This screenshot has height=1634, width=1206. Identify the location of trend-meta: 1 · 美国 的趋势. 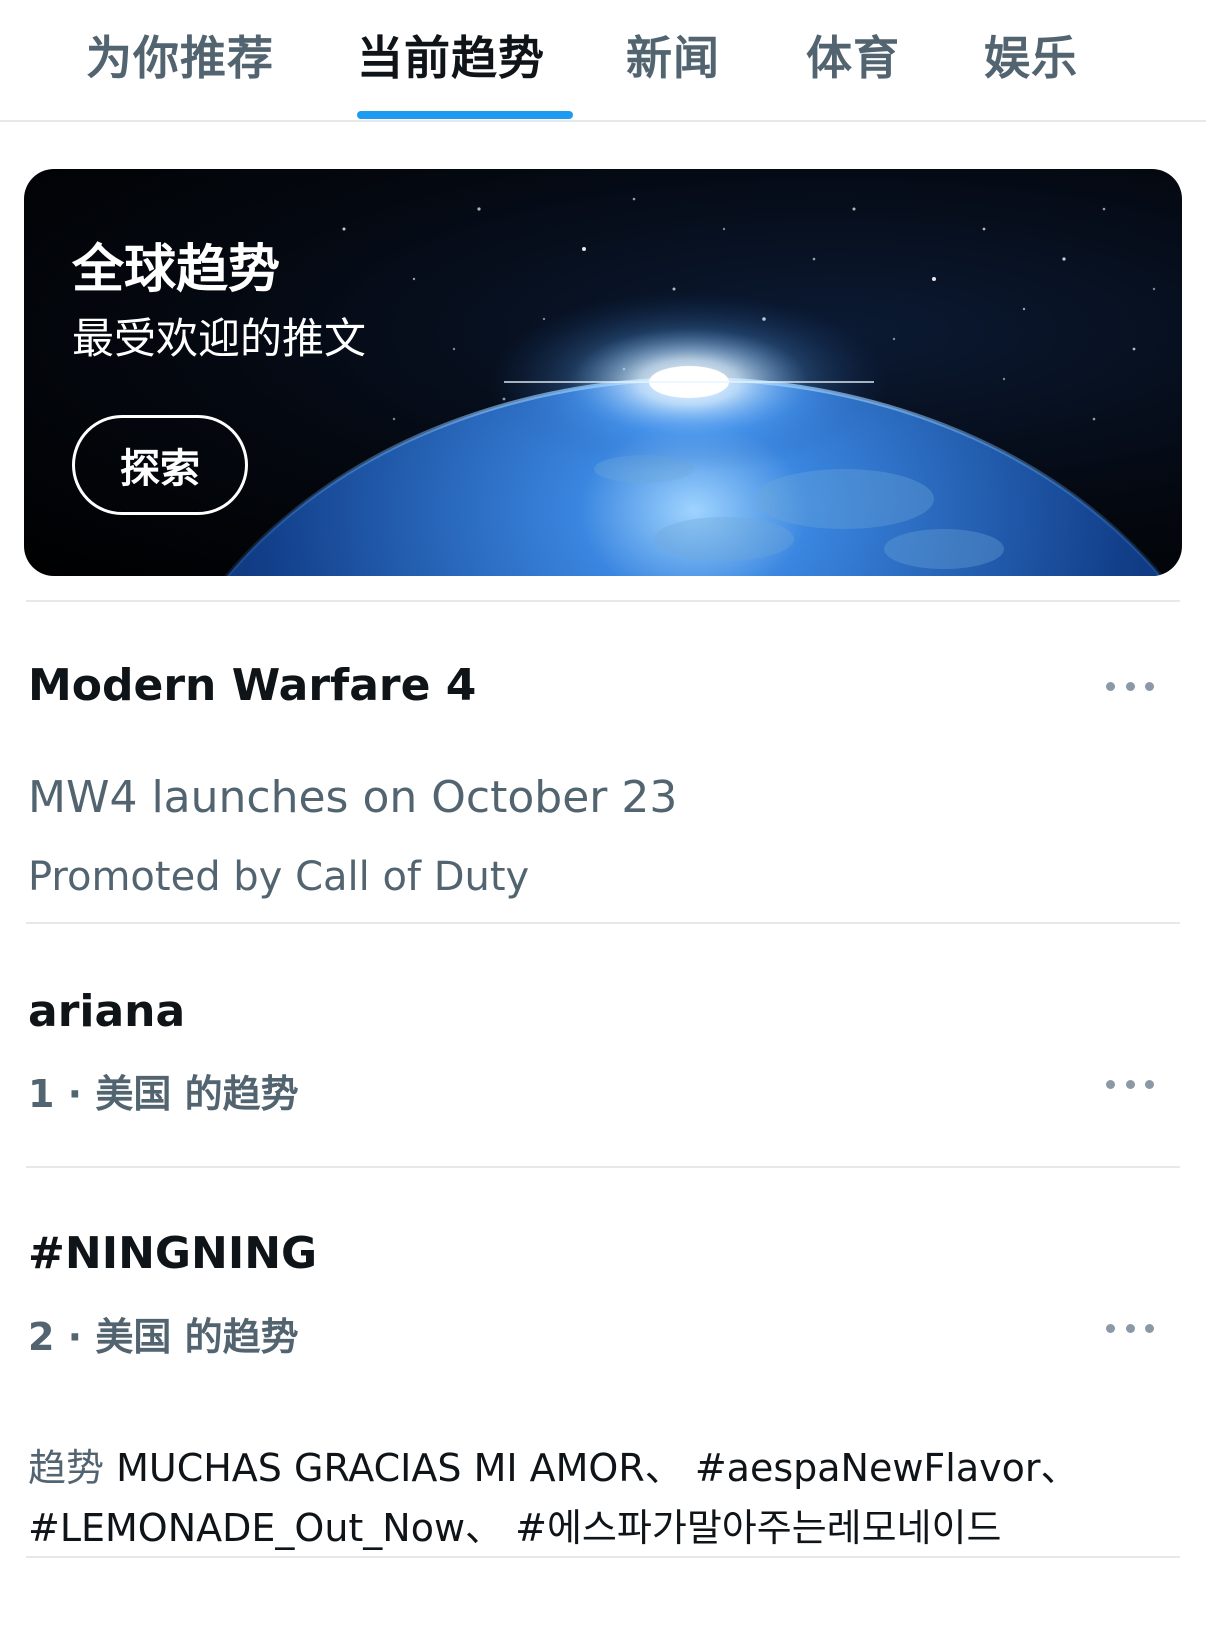
(163, 1094).